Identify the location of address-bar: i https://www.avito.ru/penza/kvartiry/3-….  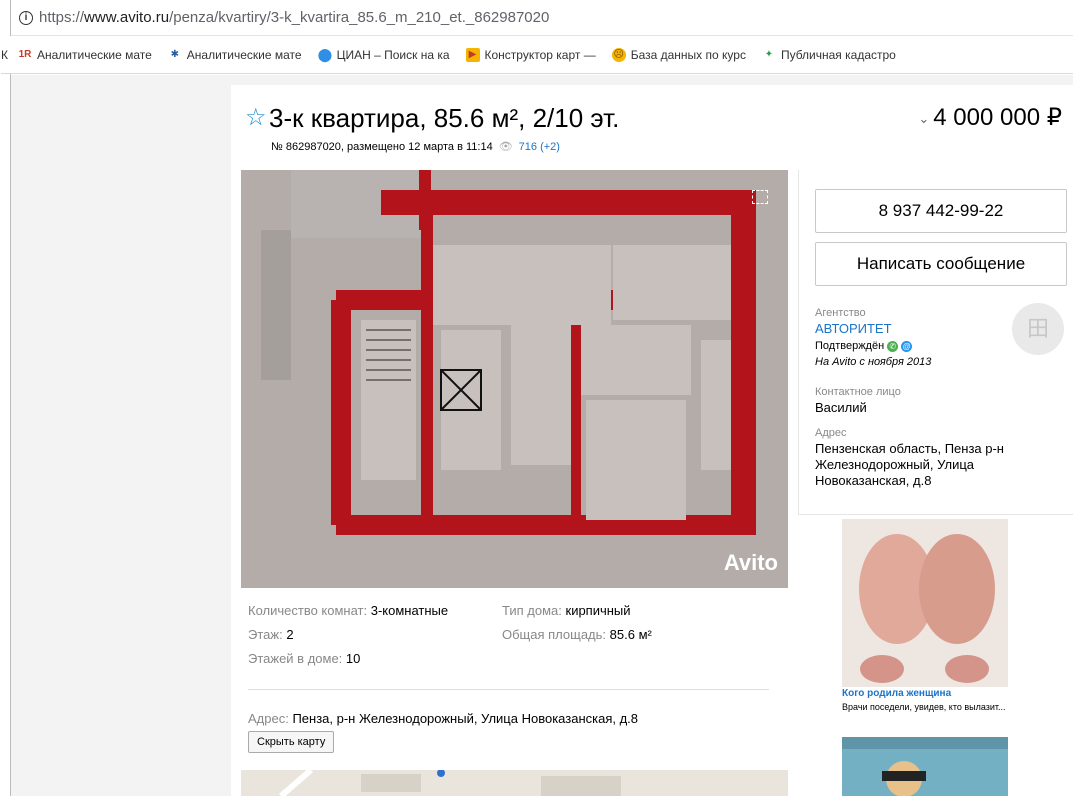
(542, 18).